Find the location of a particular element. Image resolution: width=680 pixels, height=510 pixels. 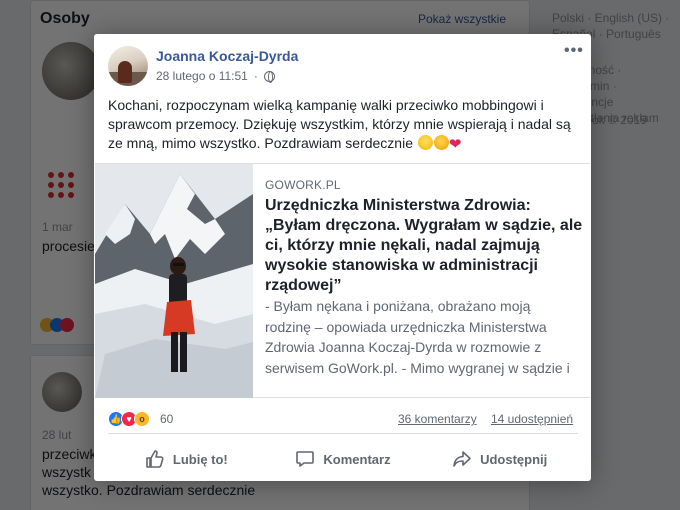

background-post-date: 1 mar is located at coordinates (57, 227).